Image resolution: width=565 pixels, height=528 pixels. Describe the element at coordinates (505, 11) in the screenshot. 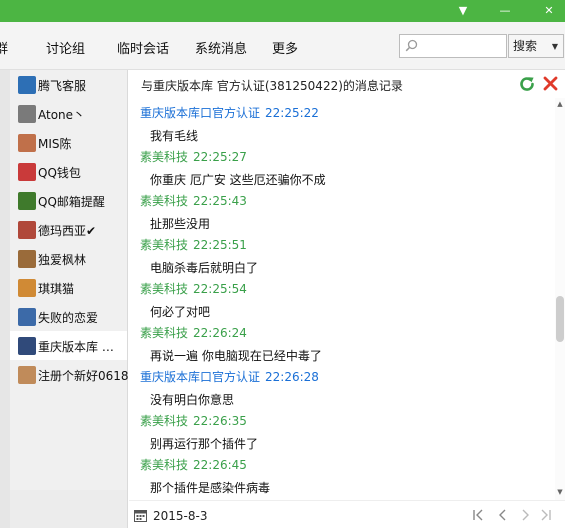

I see `maximize-button: —` at that location.